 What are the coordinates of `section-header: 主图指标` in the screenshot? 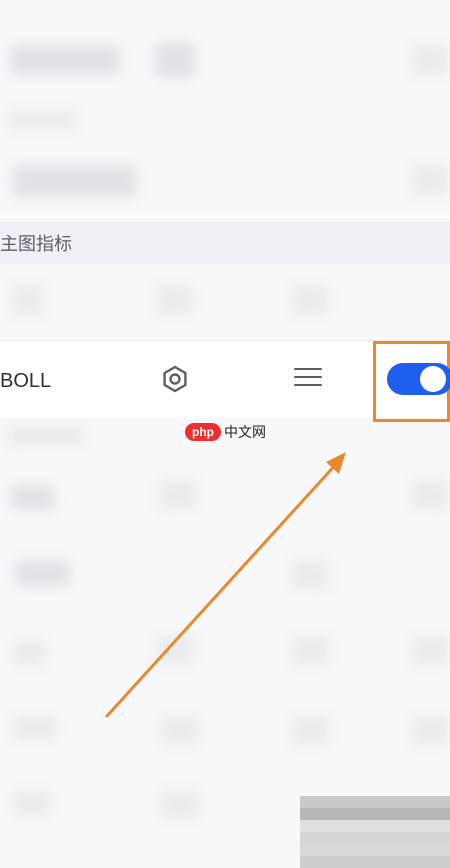 It's located at (225, 243).